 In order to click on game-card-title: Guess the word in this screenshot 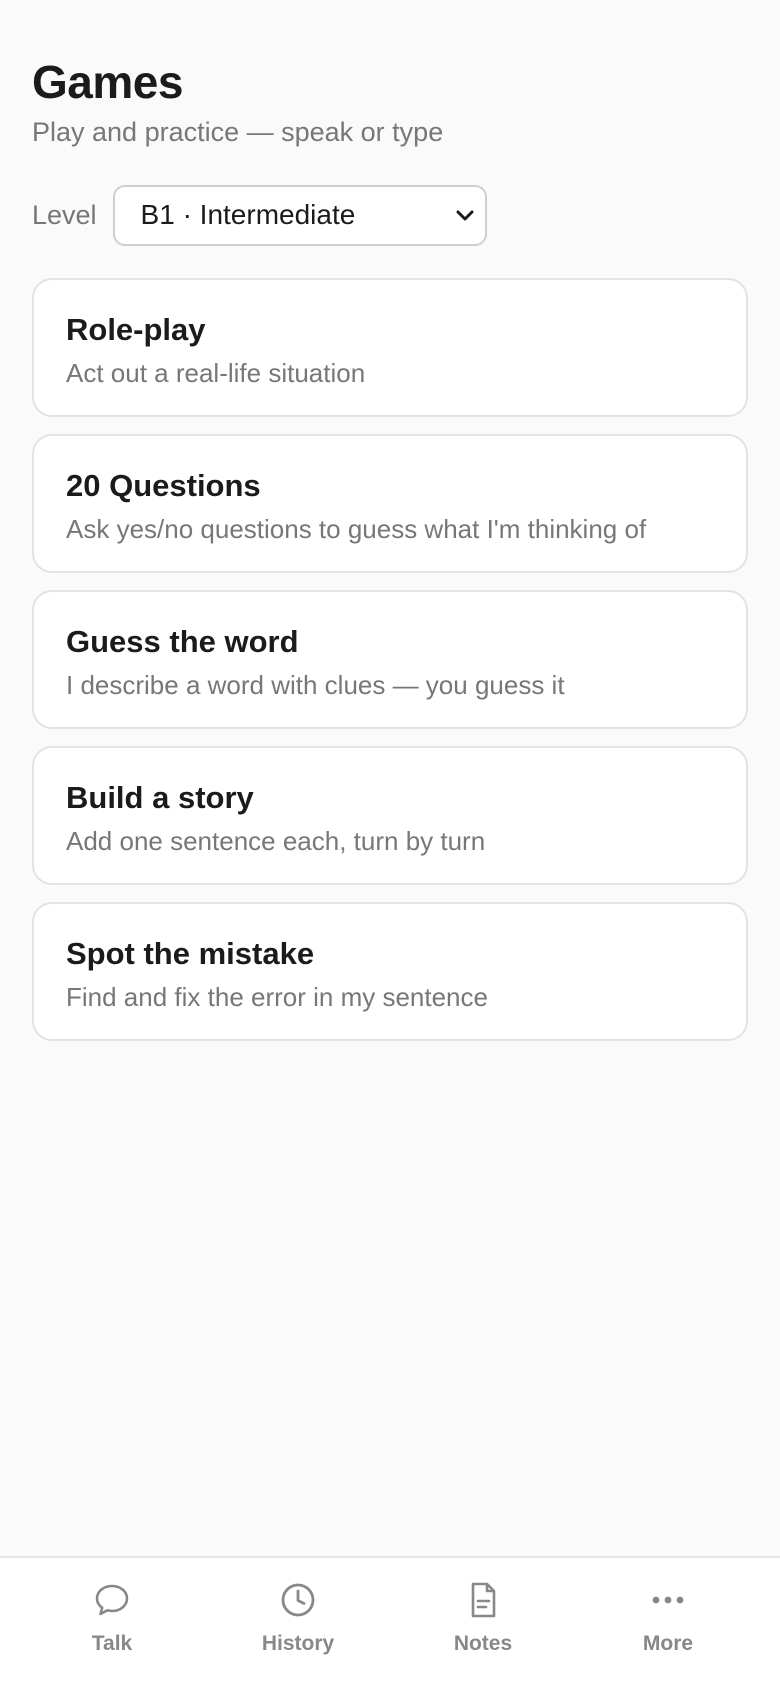, I will do `click(182, 641)`.